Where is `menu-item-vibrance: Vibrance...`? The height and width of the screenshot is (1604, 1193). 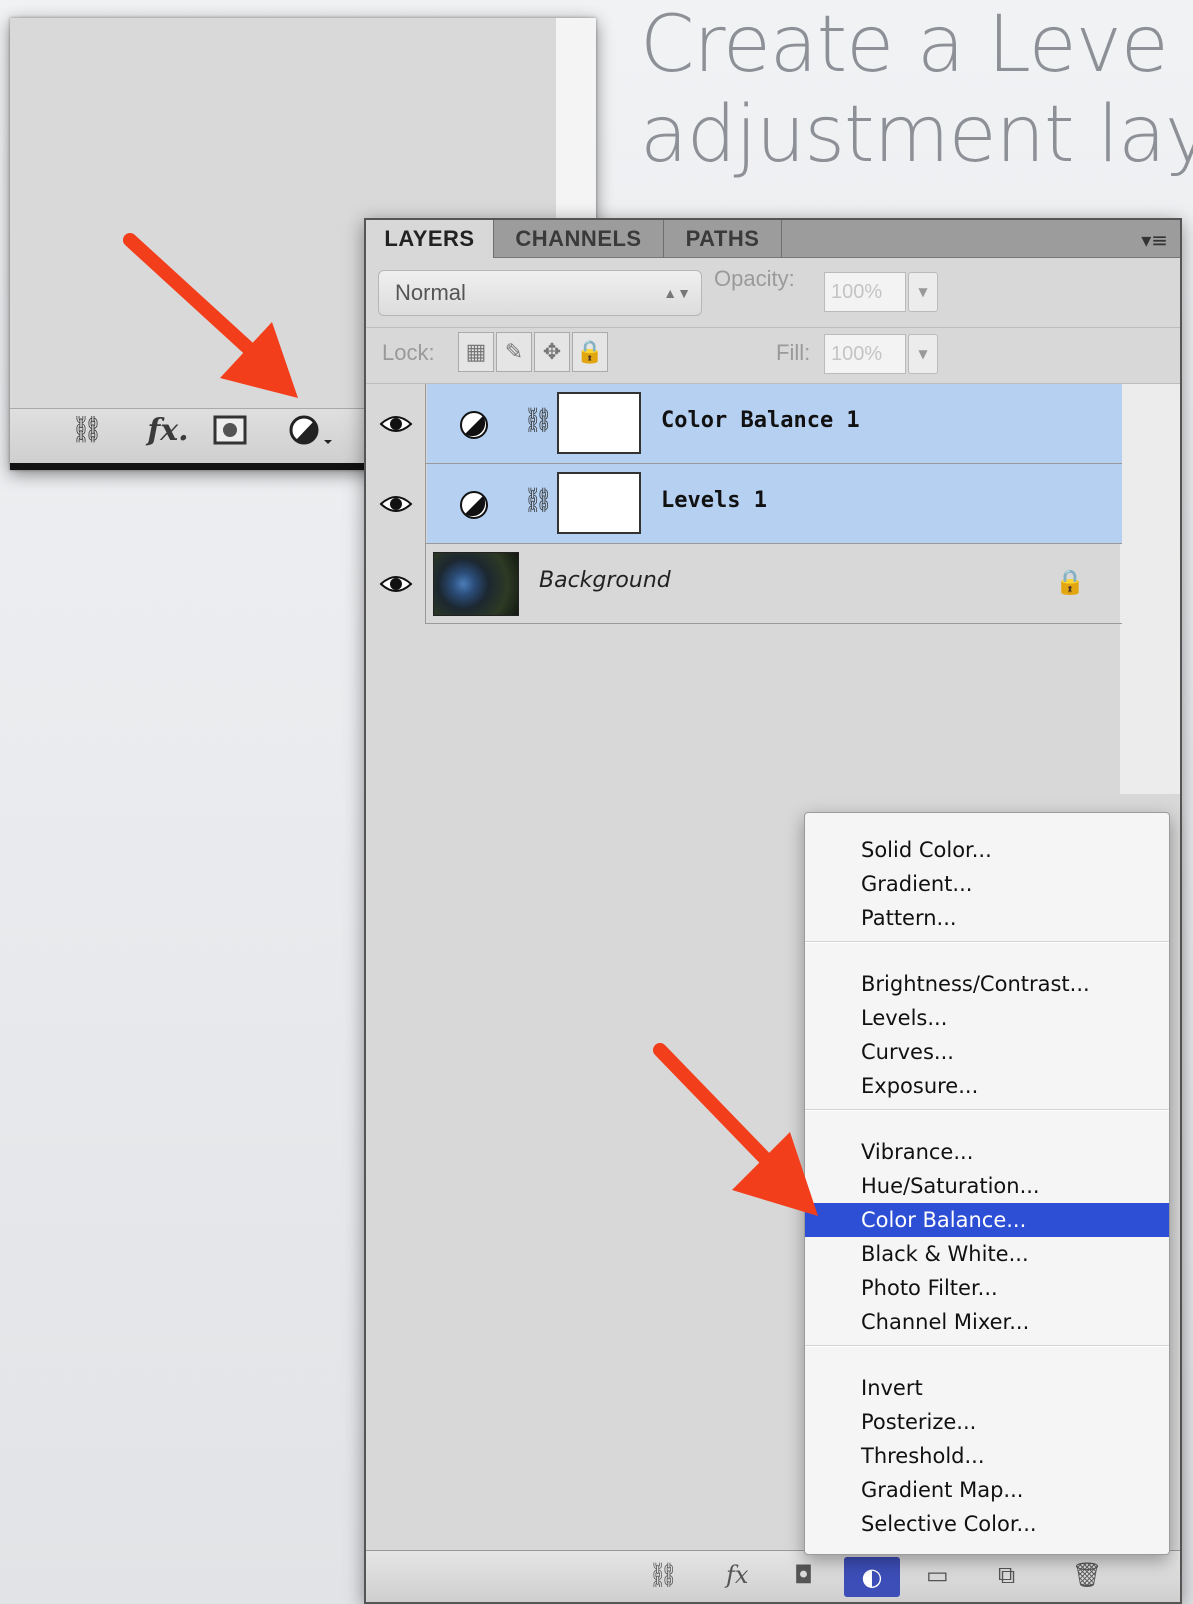
menu-item-vibrance: Vibrance... is located at coordinates (987, 1152).